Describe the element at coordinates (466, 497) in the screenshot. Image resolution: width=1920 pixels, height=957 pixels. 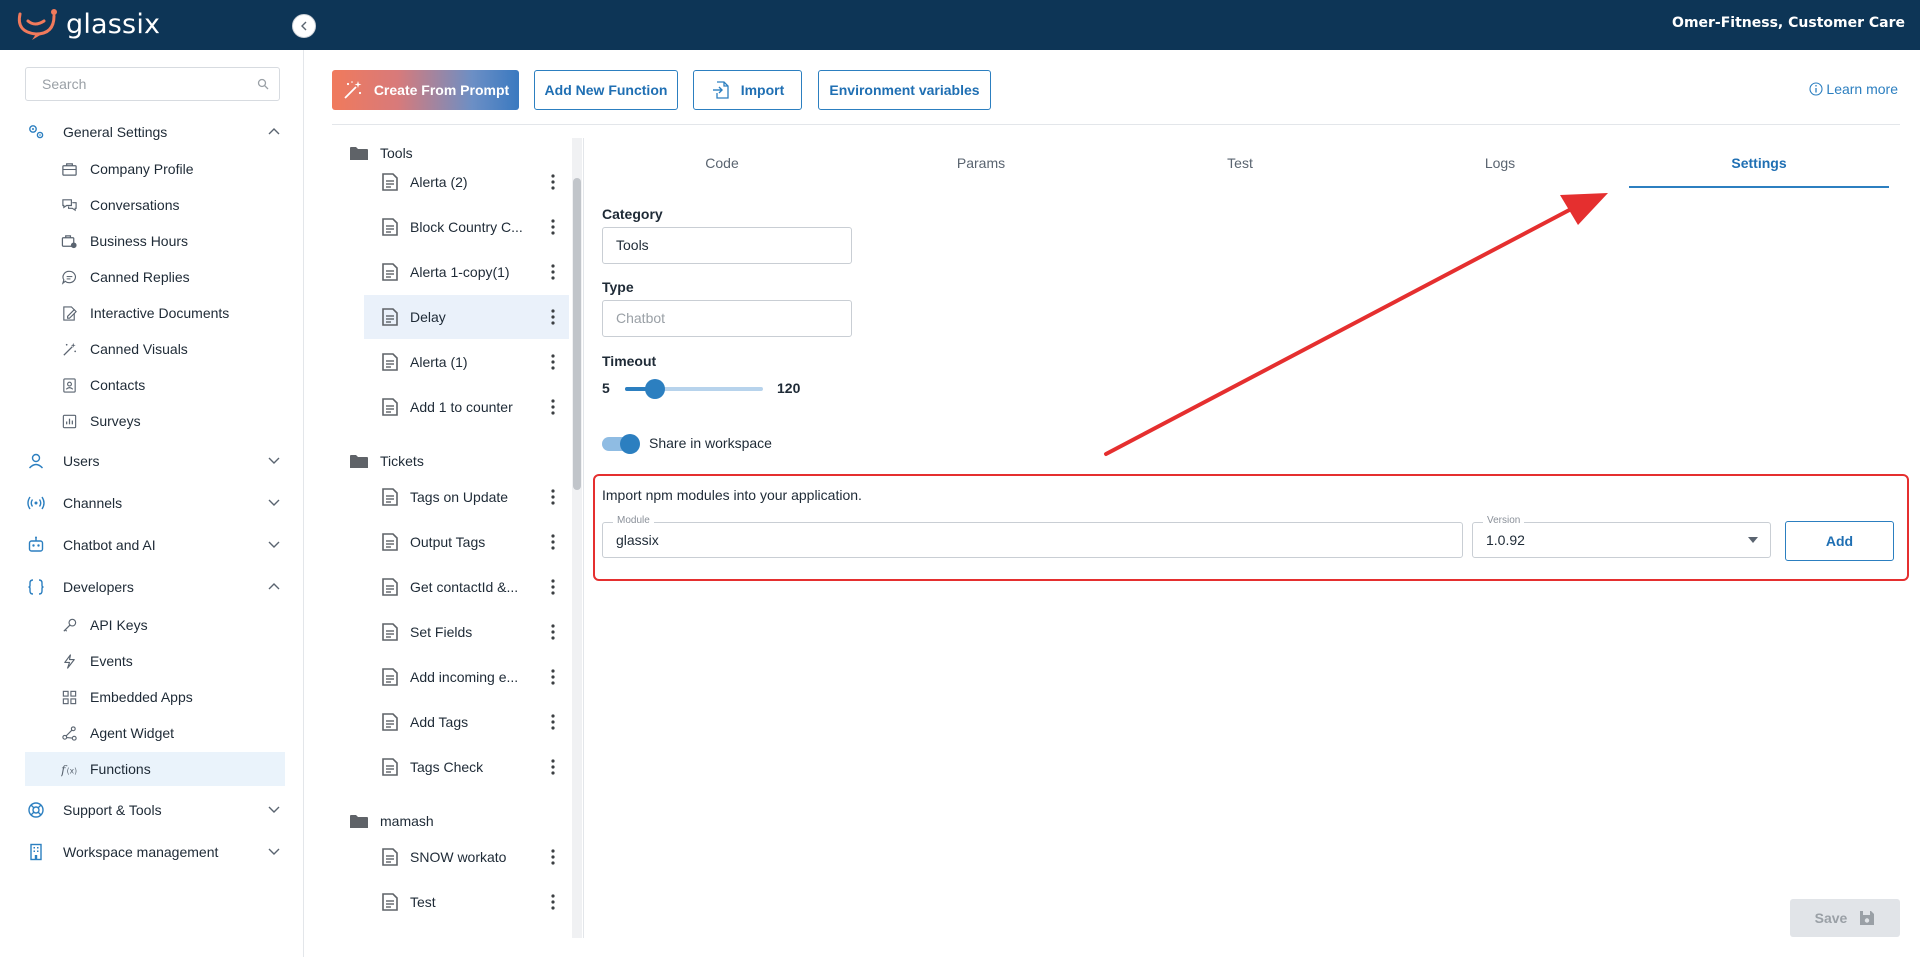
I see `function-item: Tags on Update` at that location.